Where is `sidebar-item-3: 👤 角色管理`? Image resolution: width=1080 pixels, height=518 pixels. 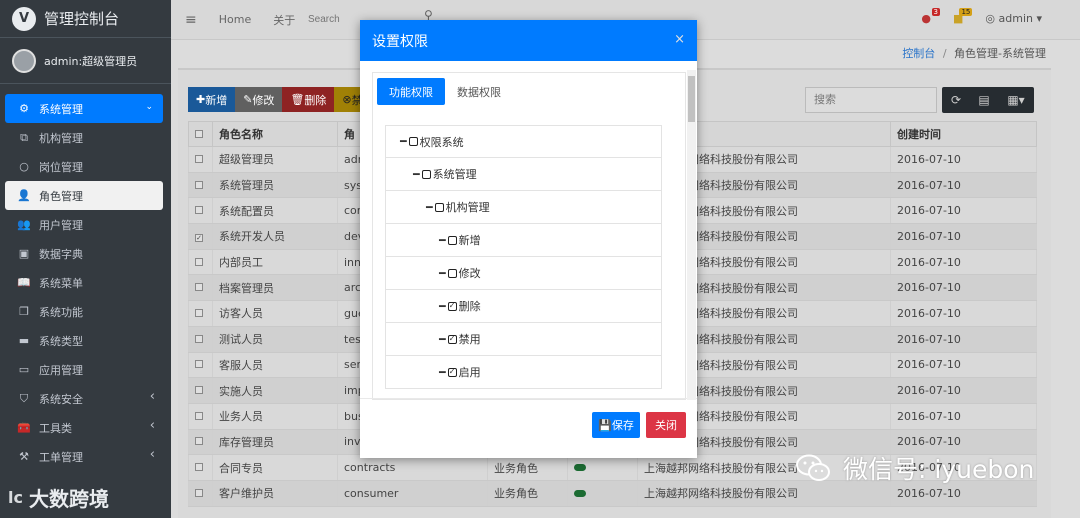 sidebar-item-3: 👤 角色管理 is located at coordinates (84, 195).